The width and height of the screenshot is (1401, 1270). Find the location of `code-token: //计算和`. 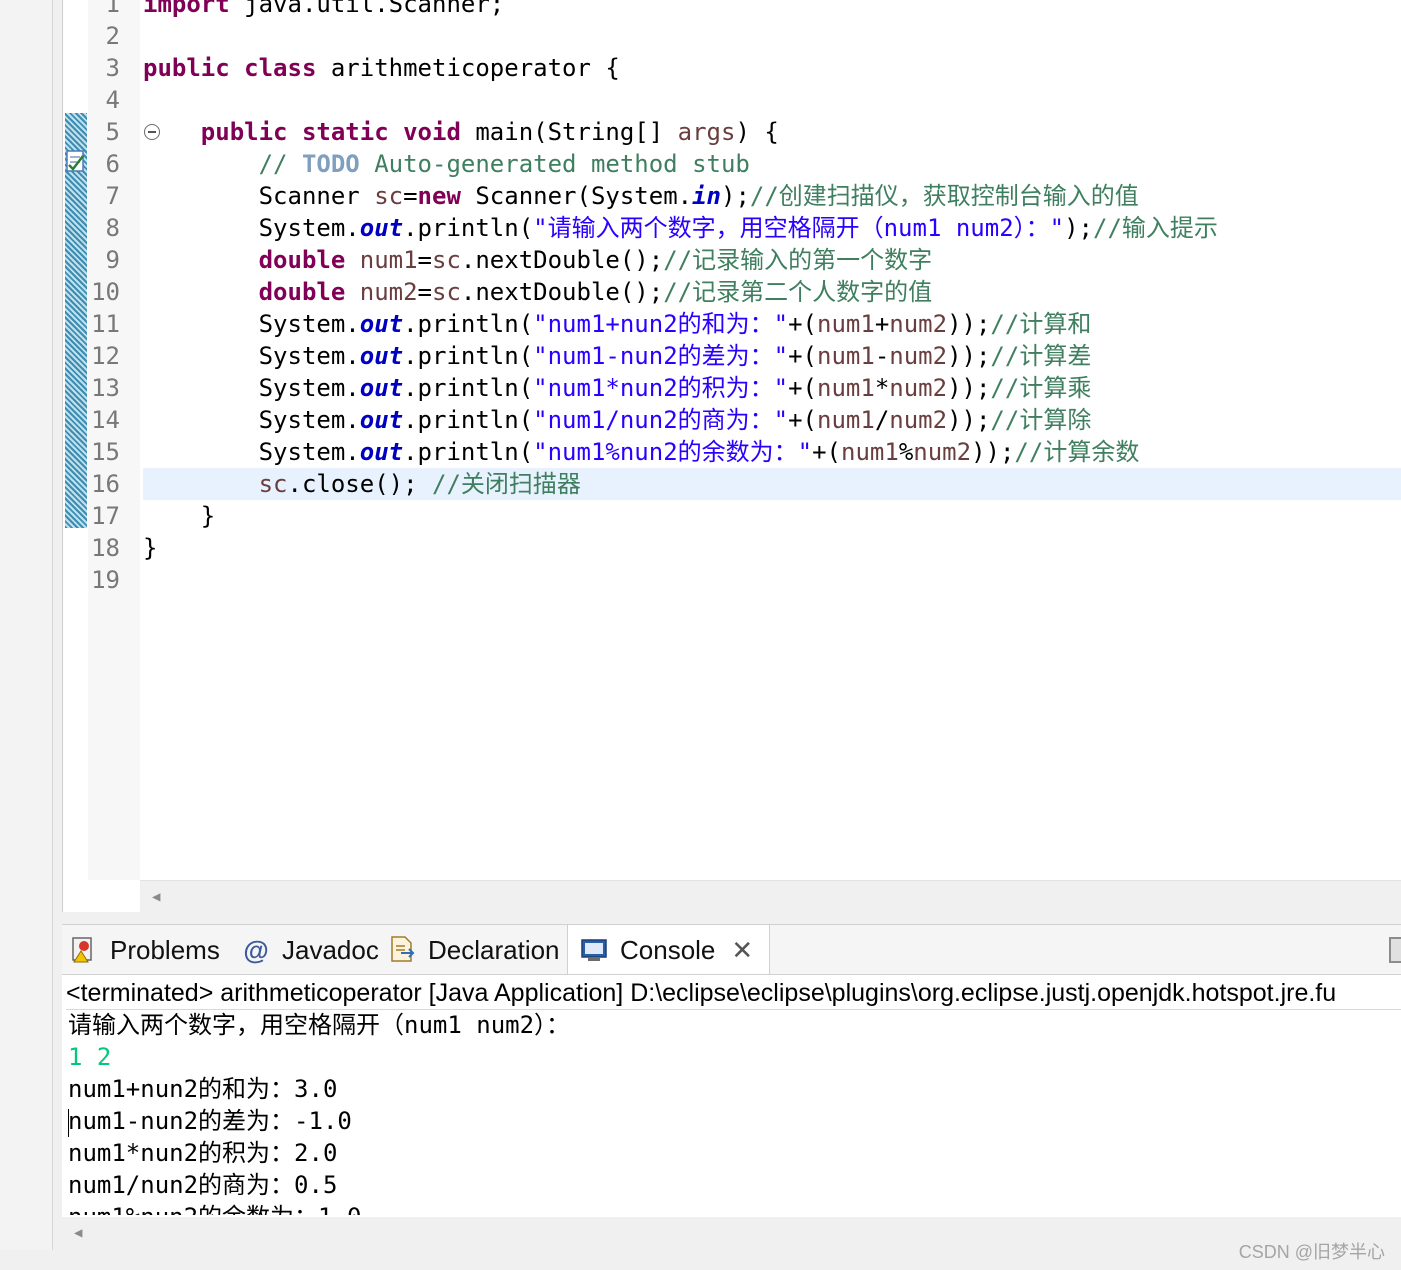

code-token: //计算和 is located at coordinates (1041, 324).